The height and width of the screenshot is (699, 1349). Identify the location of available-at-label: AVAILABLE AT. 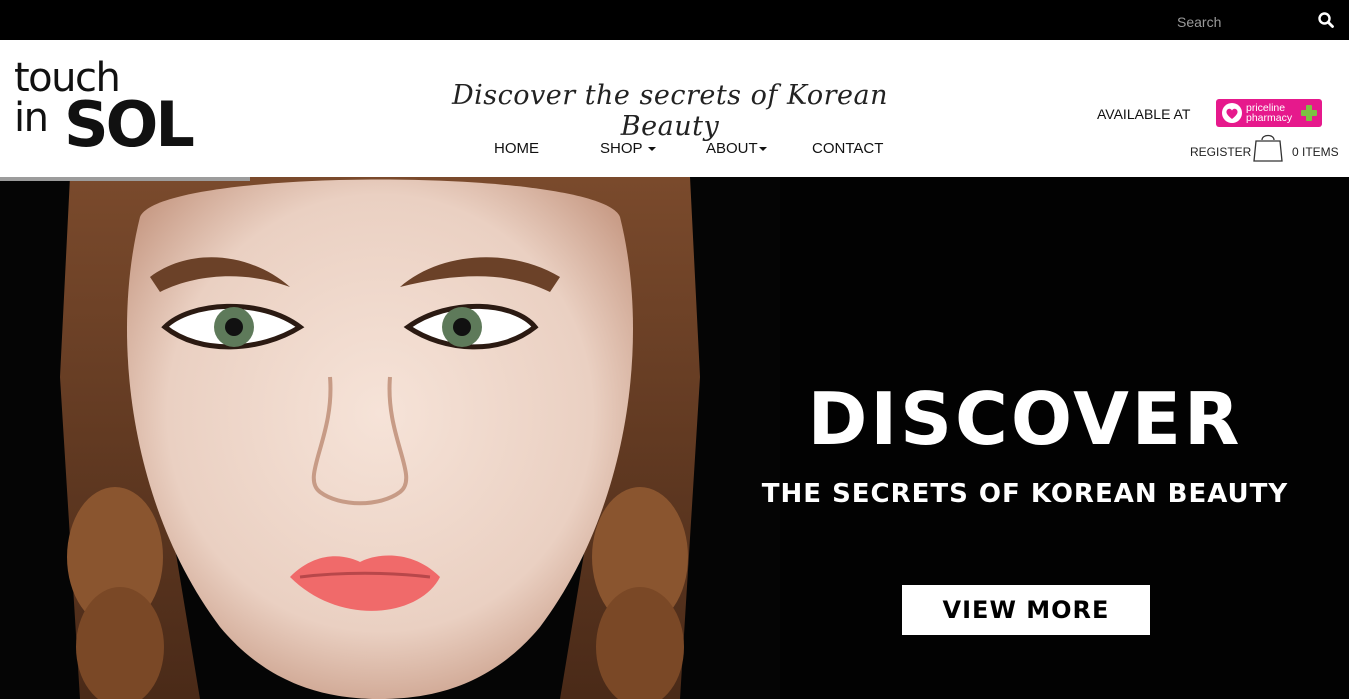
(1144, 114).